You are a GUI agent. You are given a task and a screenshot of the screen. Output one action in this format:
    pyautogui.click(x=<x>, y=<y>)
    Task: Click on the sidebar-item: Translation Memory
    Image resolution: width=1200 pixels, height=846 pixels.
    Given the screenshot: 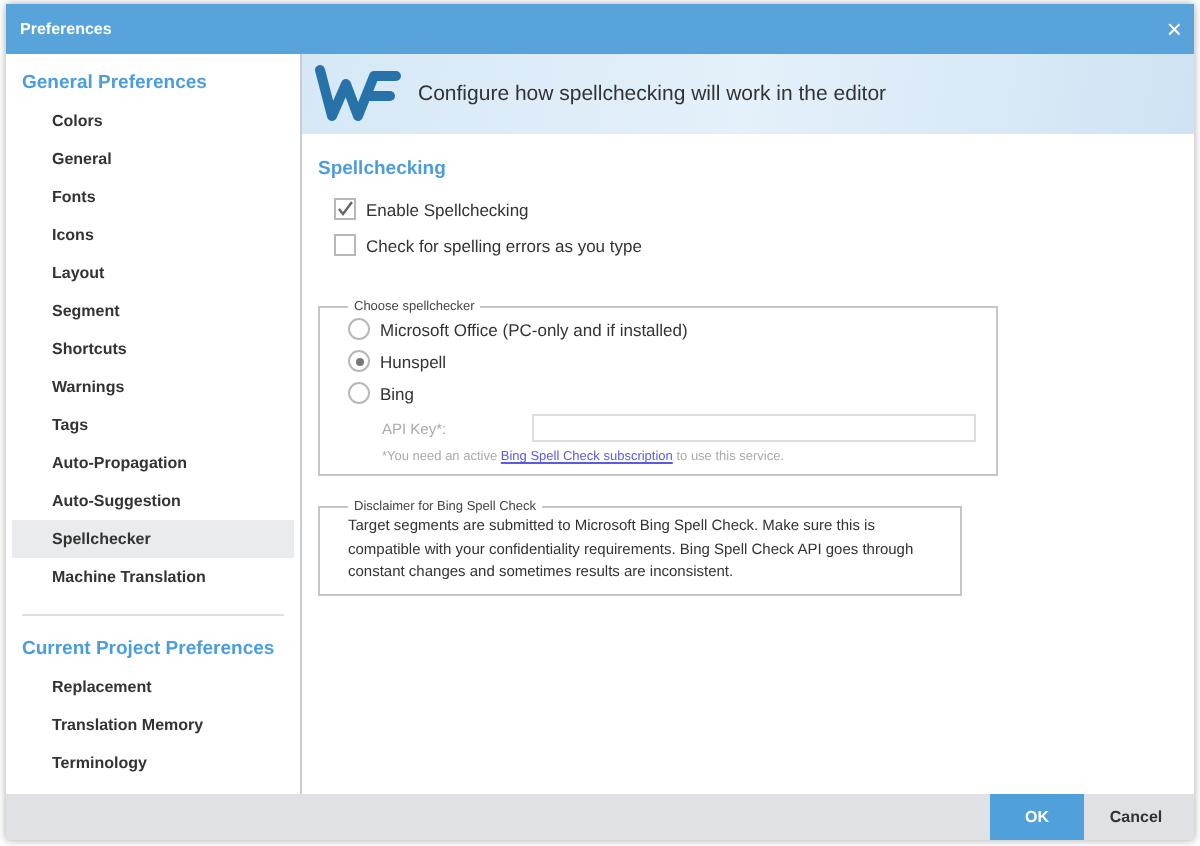 What is the action you would take?
    pyautogui.click(x=153, y=725)
    